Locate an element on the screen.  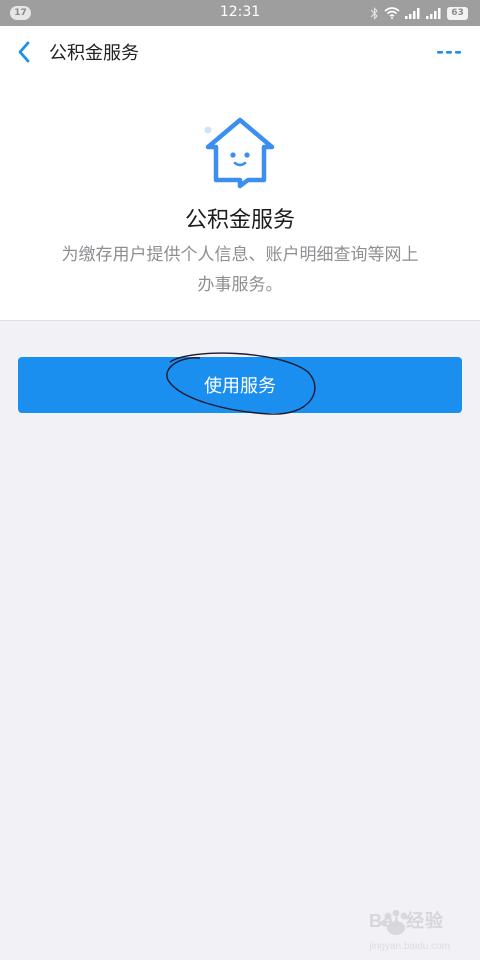
back-button is located at coordinates (25, 52).